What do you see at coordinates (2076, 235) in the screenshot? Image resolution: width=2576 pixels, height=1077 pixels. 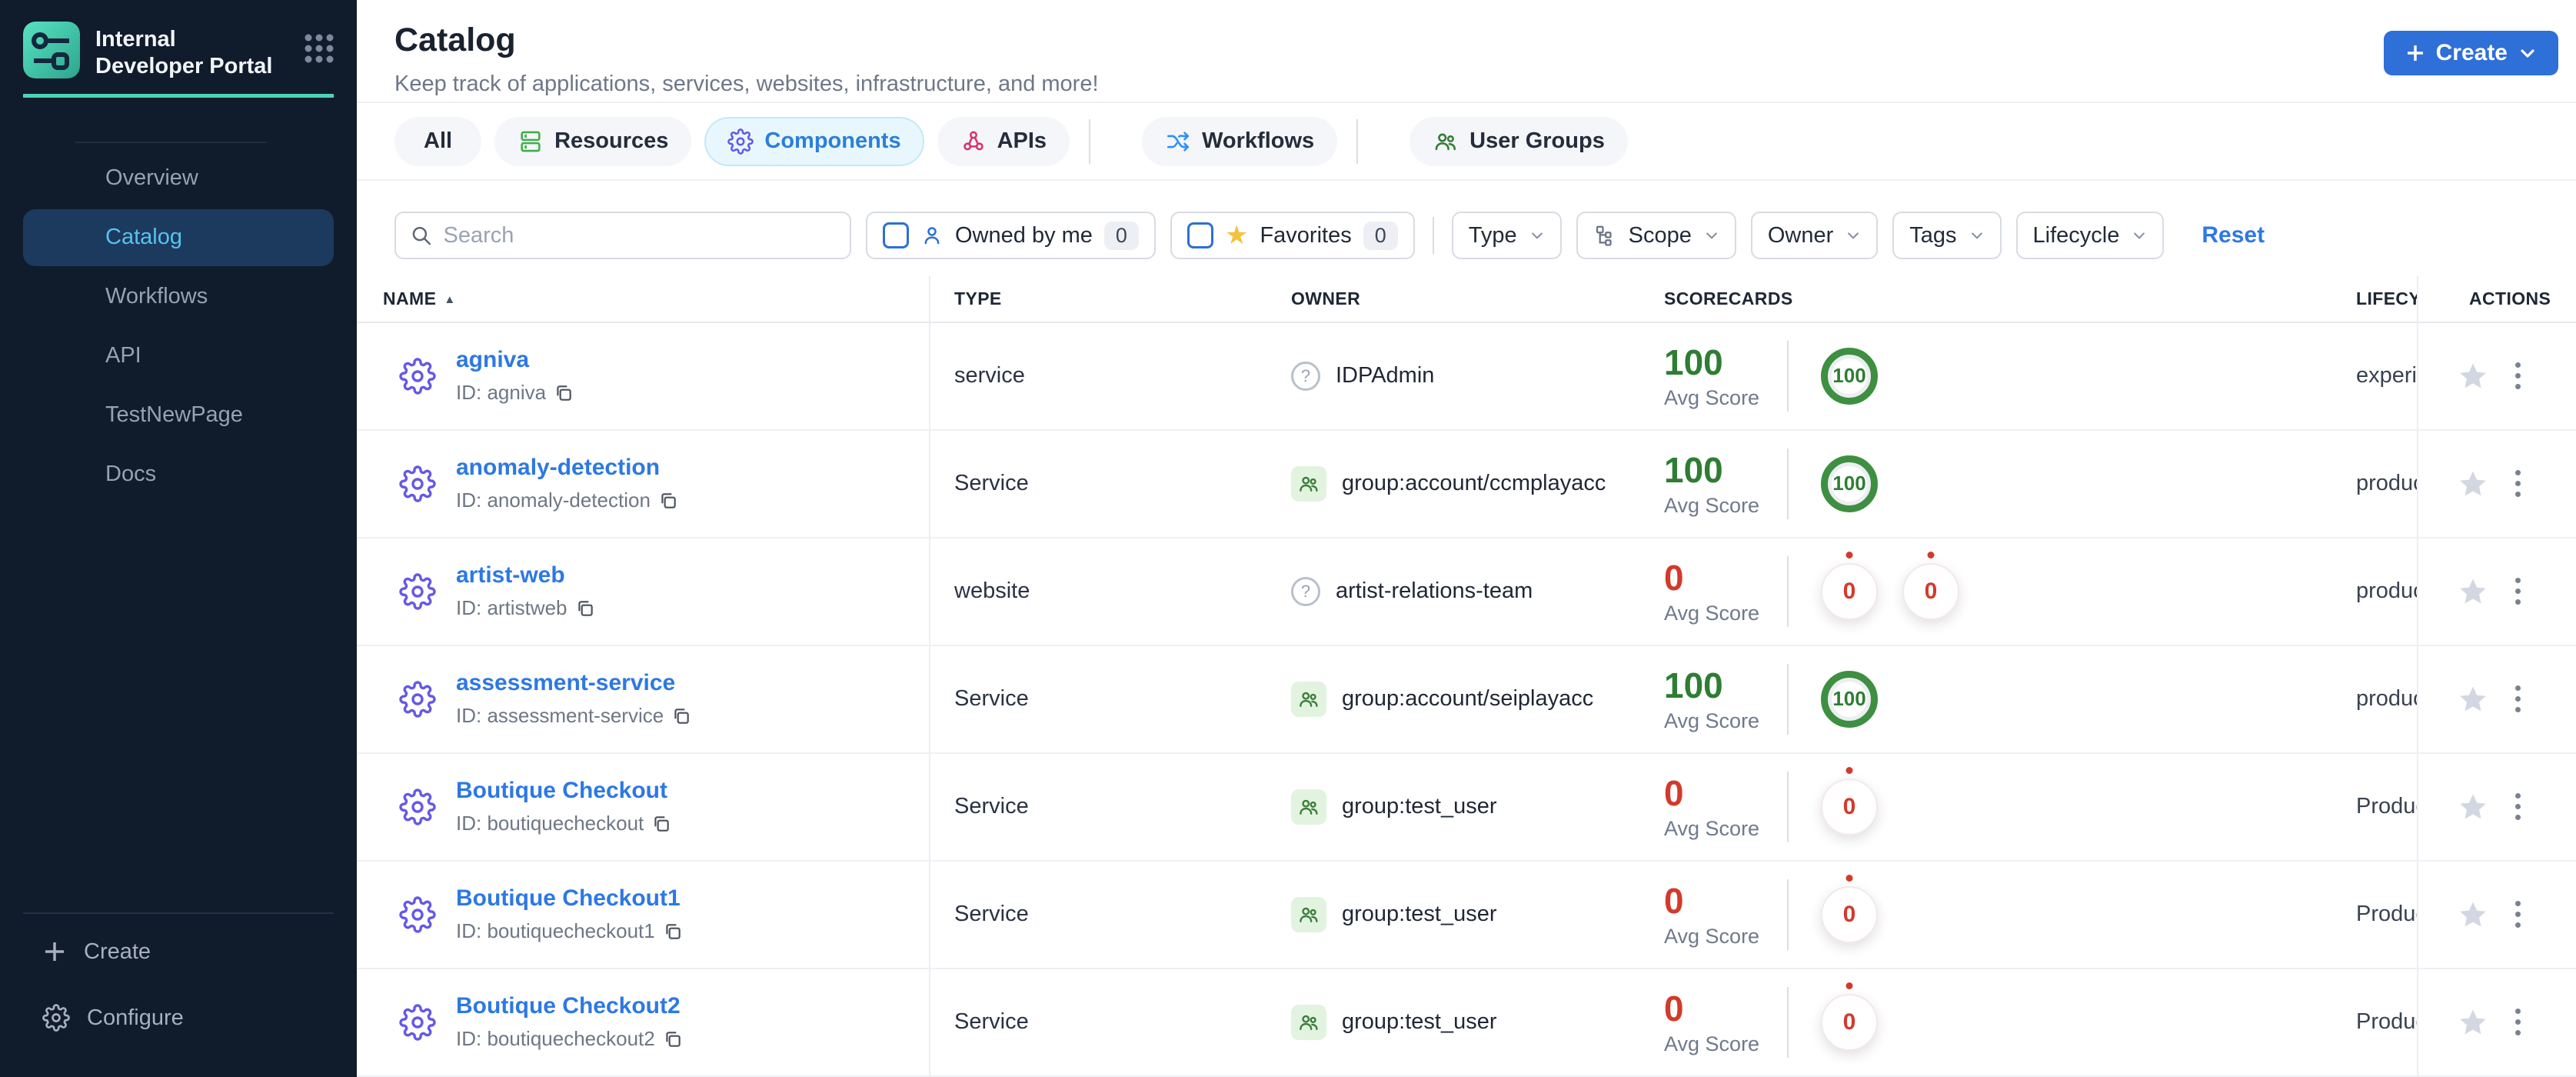 I see `lifecycle-dropdown-label: Lifecycle` at bounding box center [2076, 235].